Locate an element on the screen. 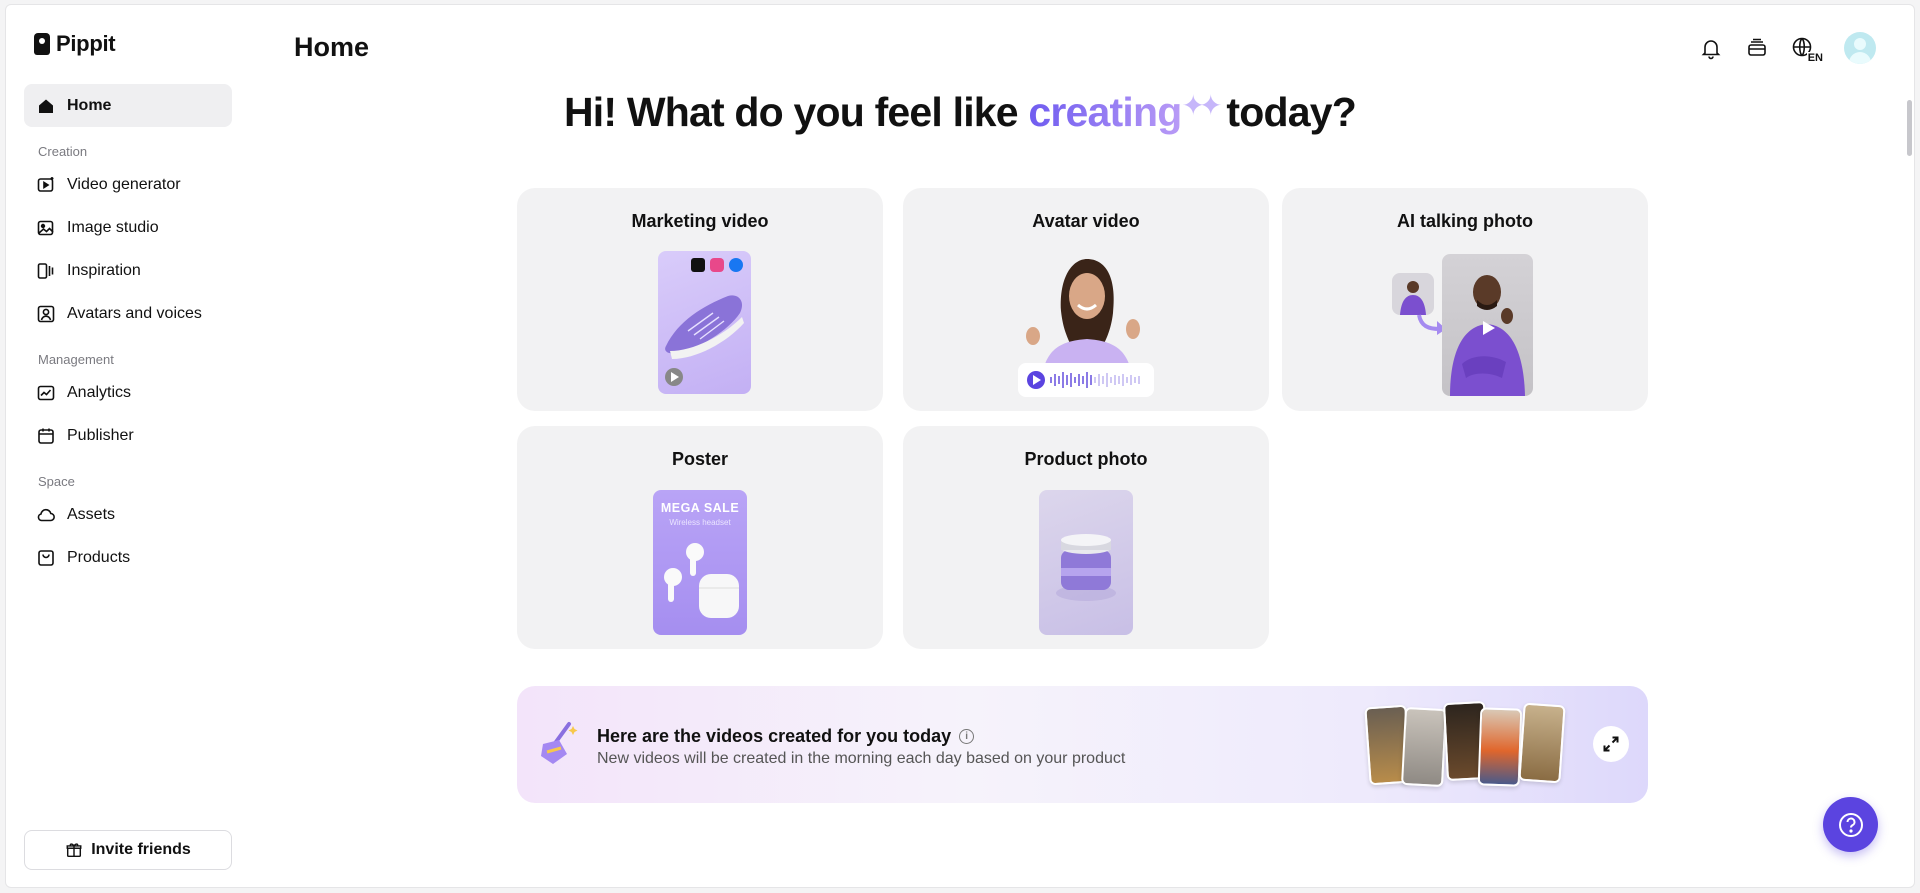 This screenshot has width=1920, height=893. sidebar-item-products: Products is located at coordinates (128, 557).